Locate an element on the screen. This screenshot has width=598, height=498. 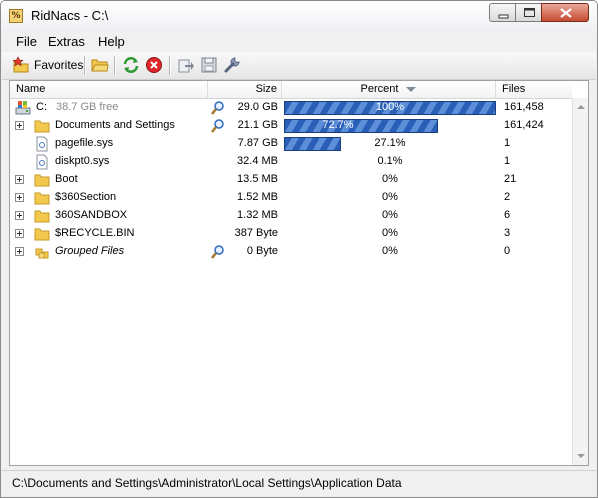
row-percent: 0.1% is located at coordinates (390, 161).